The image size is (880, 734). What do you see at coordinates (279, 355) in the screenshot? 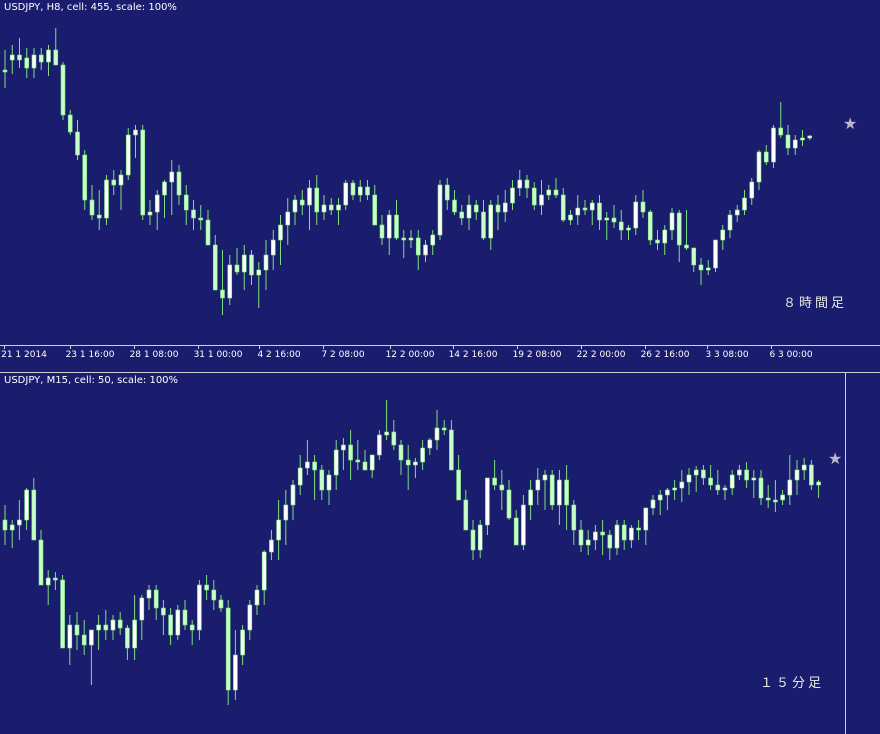
I see `time-tick-label: 4 2 16:00` at bounding box center [279, 355].